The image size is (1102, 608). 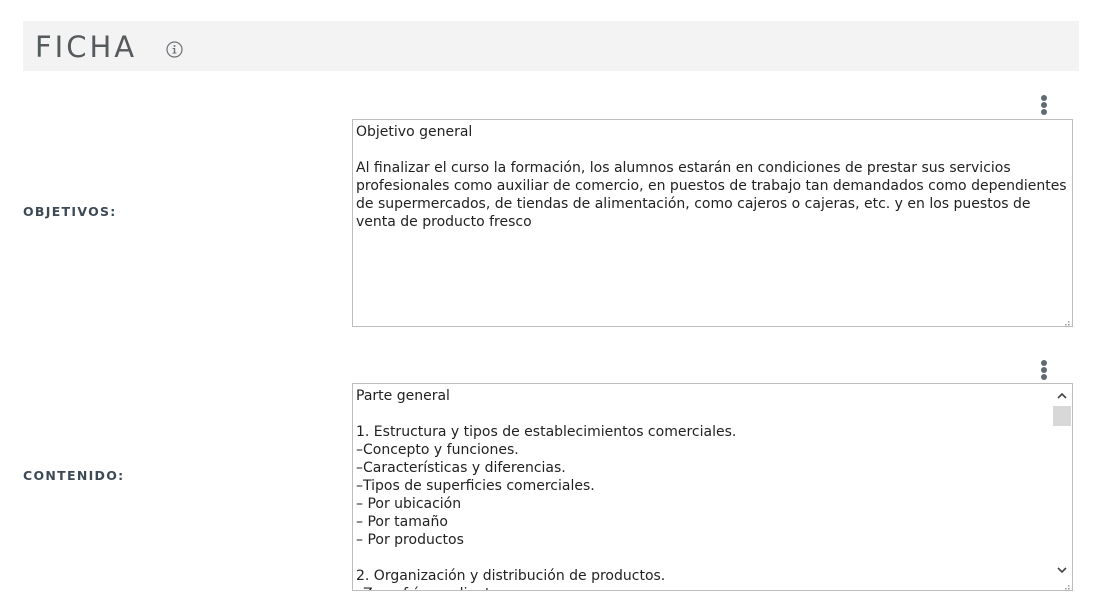 What do you see at coordinates (1062, 395) in the screenshot?
I see `scroll-up-icon` at bounding box center [1062, 395].